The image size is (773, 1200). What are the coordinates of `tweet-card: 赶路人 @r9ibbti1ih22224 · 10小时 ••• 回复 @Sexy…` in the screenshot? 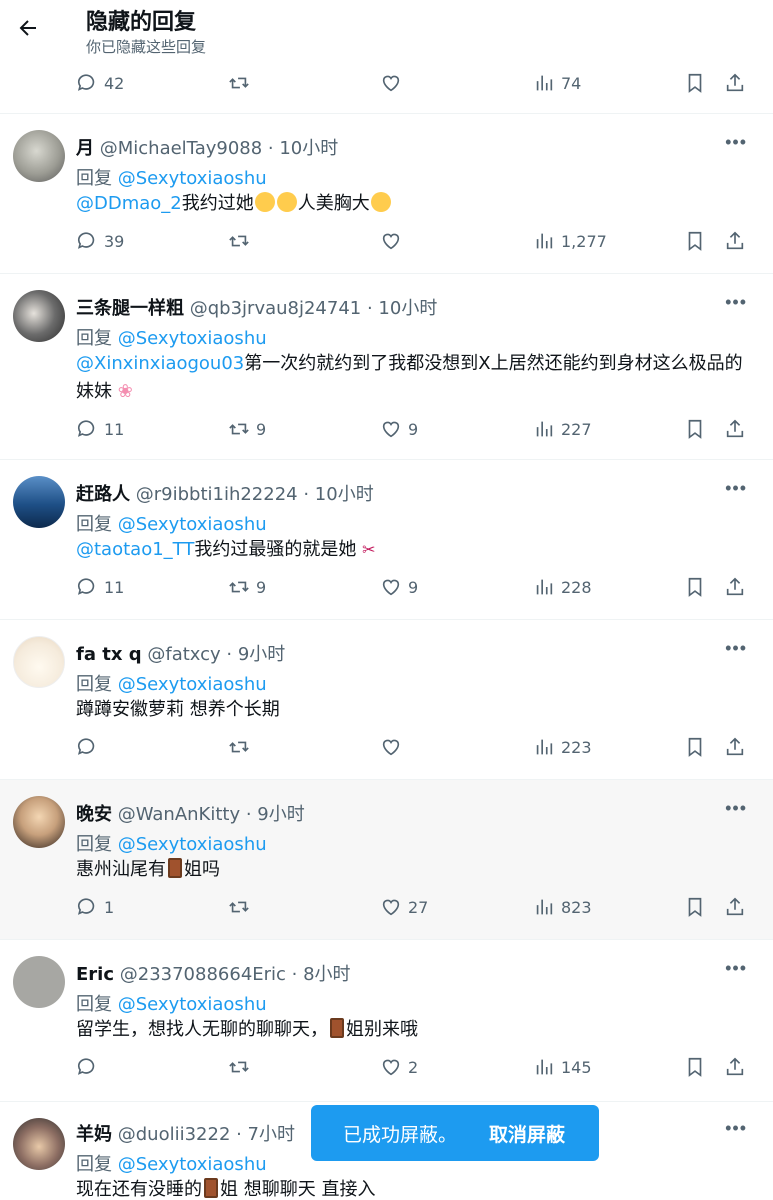 It's located at (386, 540).